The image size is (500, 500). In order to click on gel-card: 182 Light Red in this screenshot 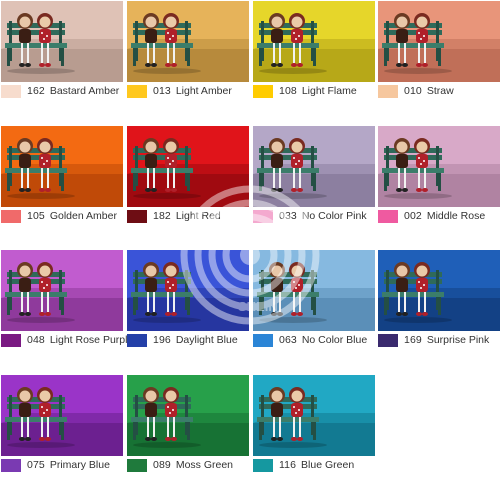, I will do `click(188, 177)`.